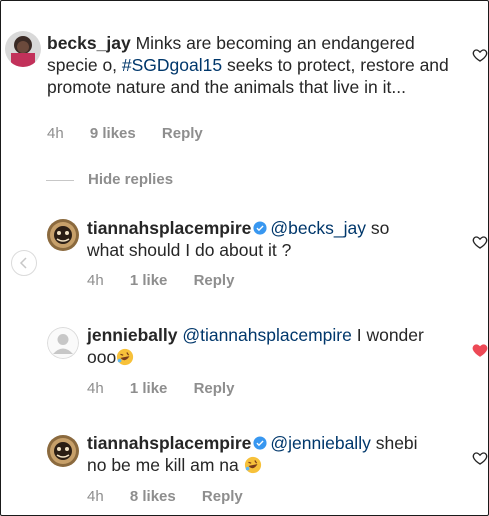 The height and width of the screenshot is (516, 489). I want to click on previous-button, so click(24, 263).